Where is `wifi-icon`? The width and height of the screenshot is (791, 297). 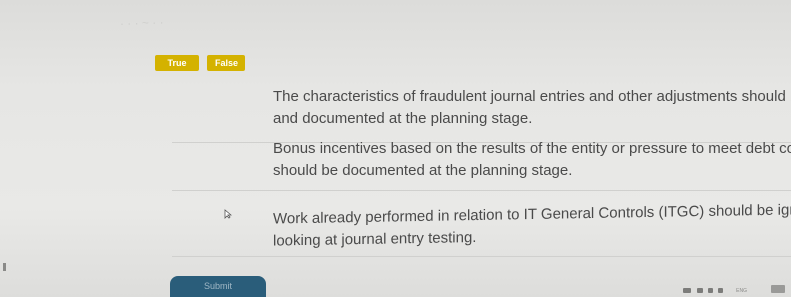 wifi-icon is located at coordinates (710, 290).